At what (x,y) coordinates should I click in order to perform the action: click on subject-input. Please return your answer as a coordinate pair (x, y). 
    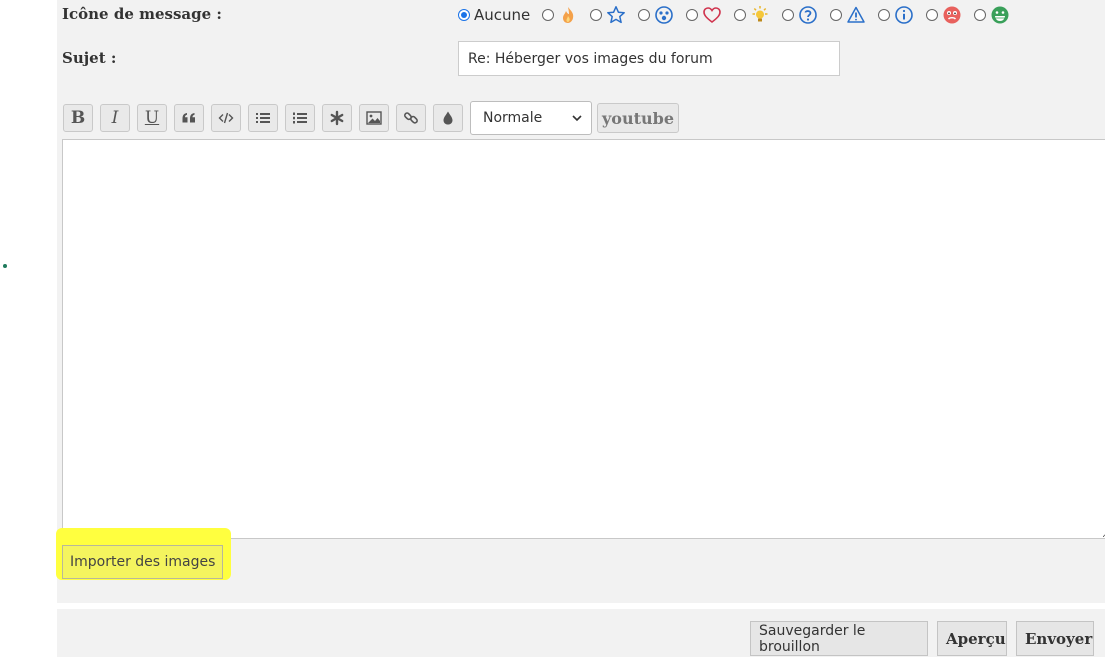
    Looking at the image, I should click on (649, 58).